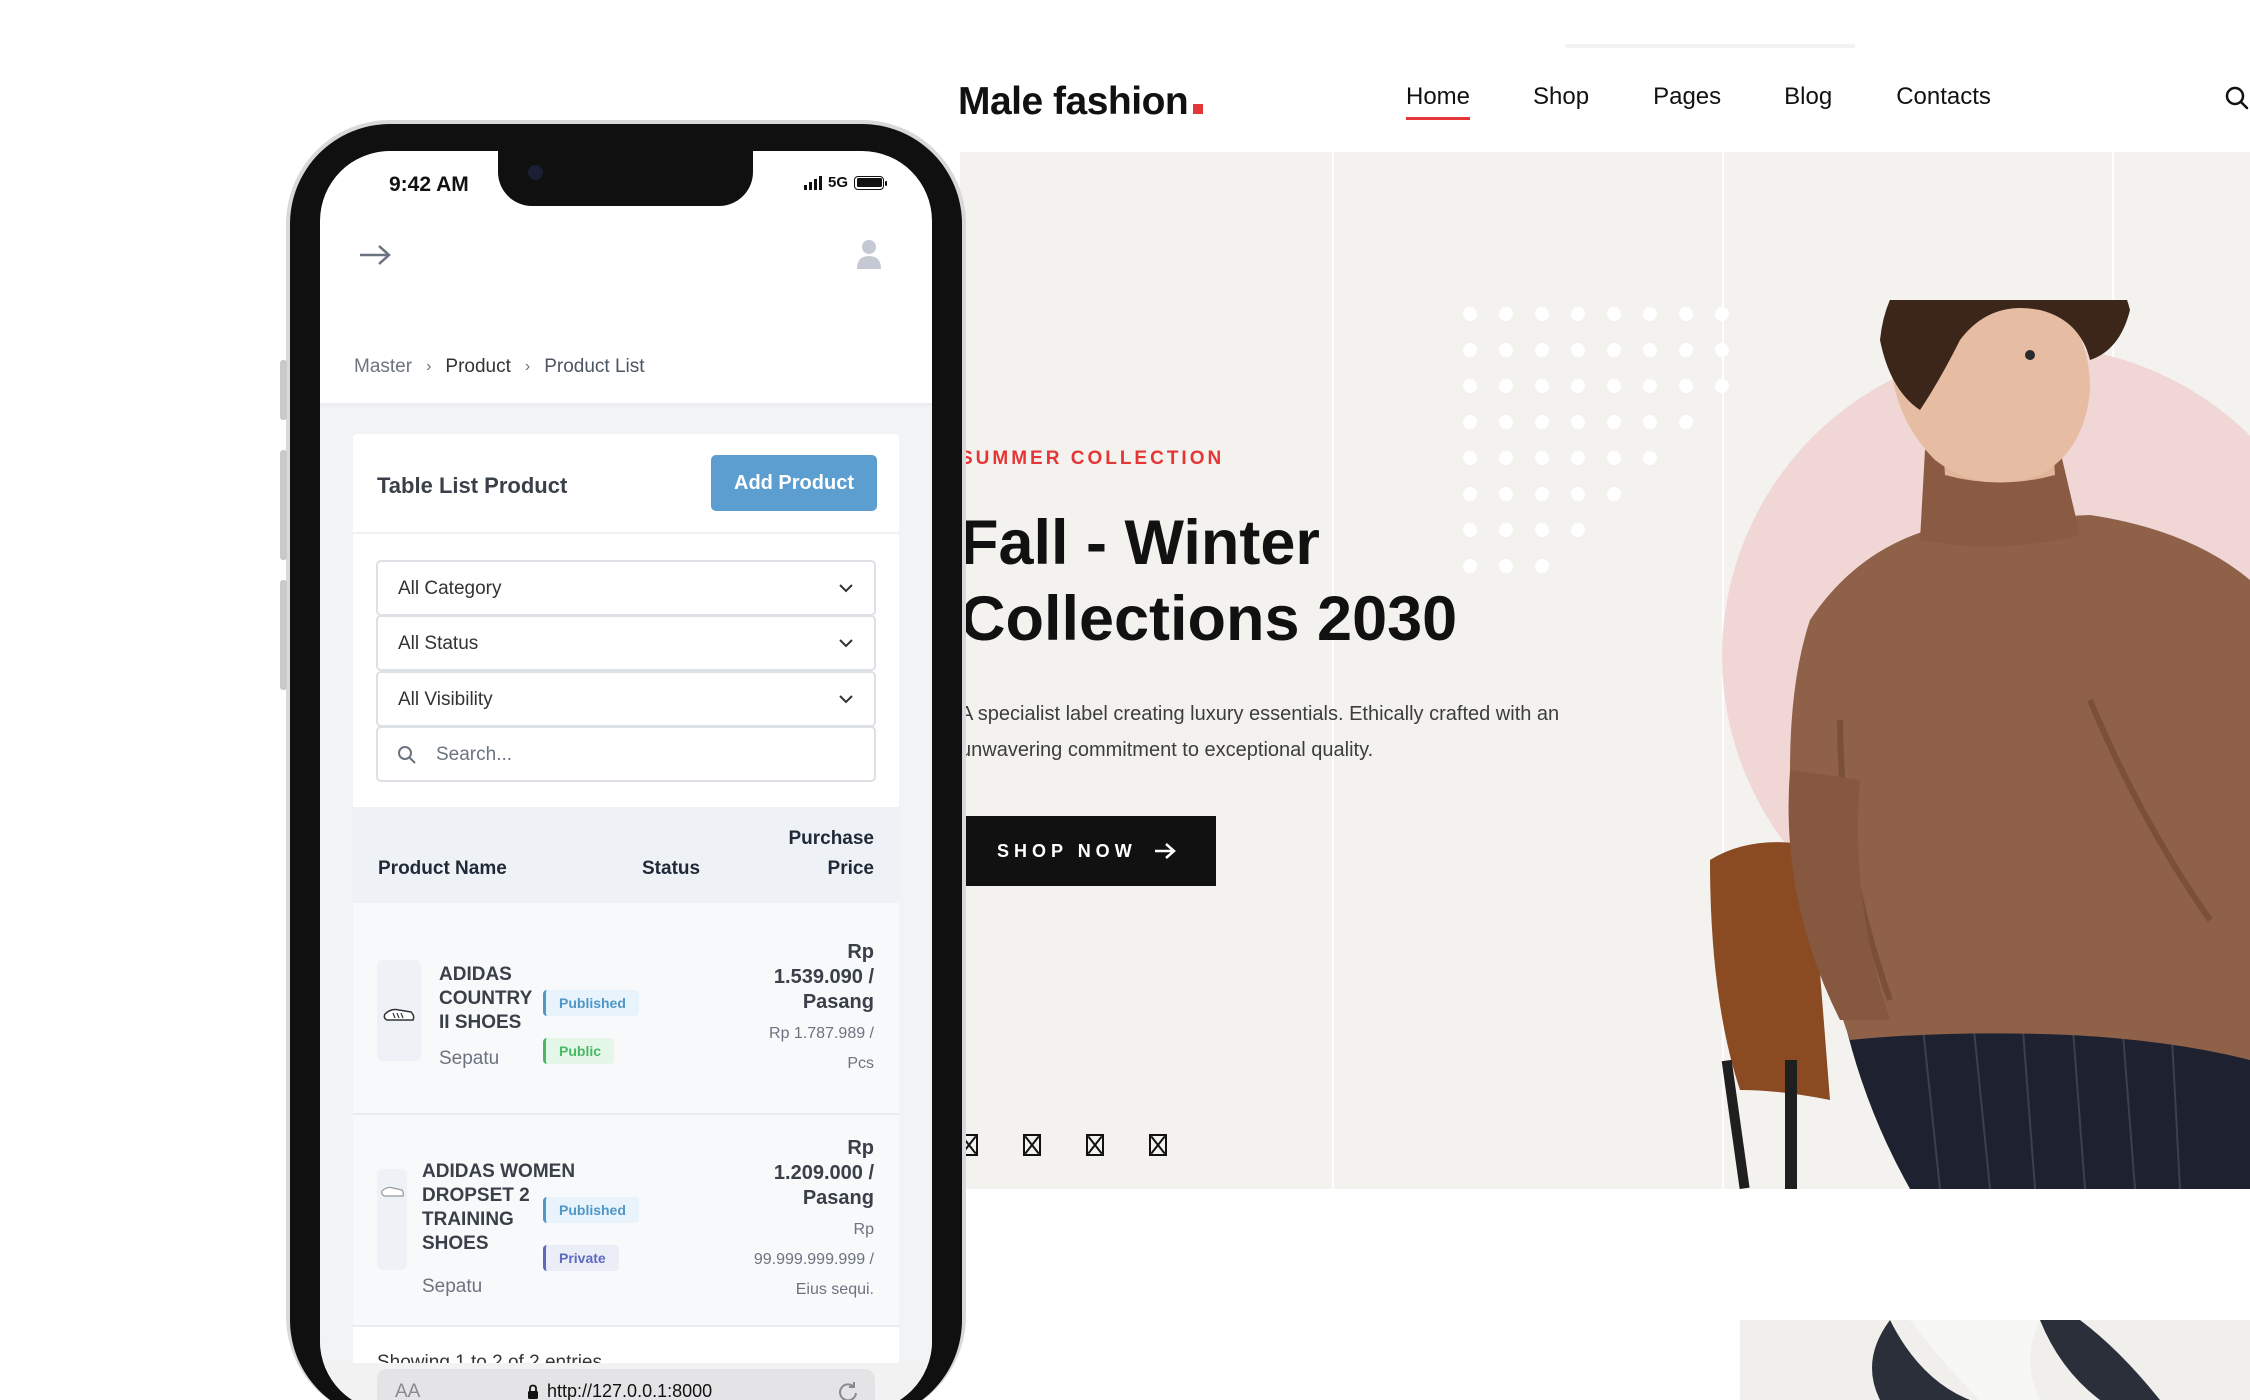  Describe the element at coordinates (813, 1259) in the screenshot. I see `purchase-price-secondary: Rp 99.999.999.999 / Eius sequi.` at that location.